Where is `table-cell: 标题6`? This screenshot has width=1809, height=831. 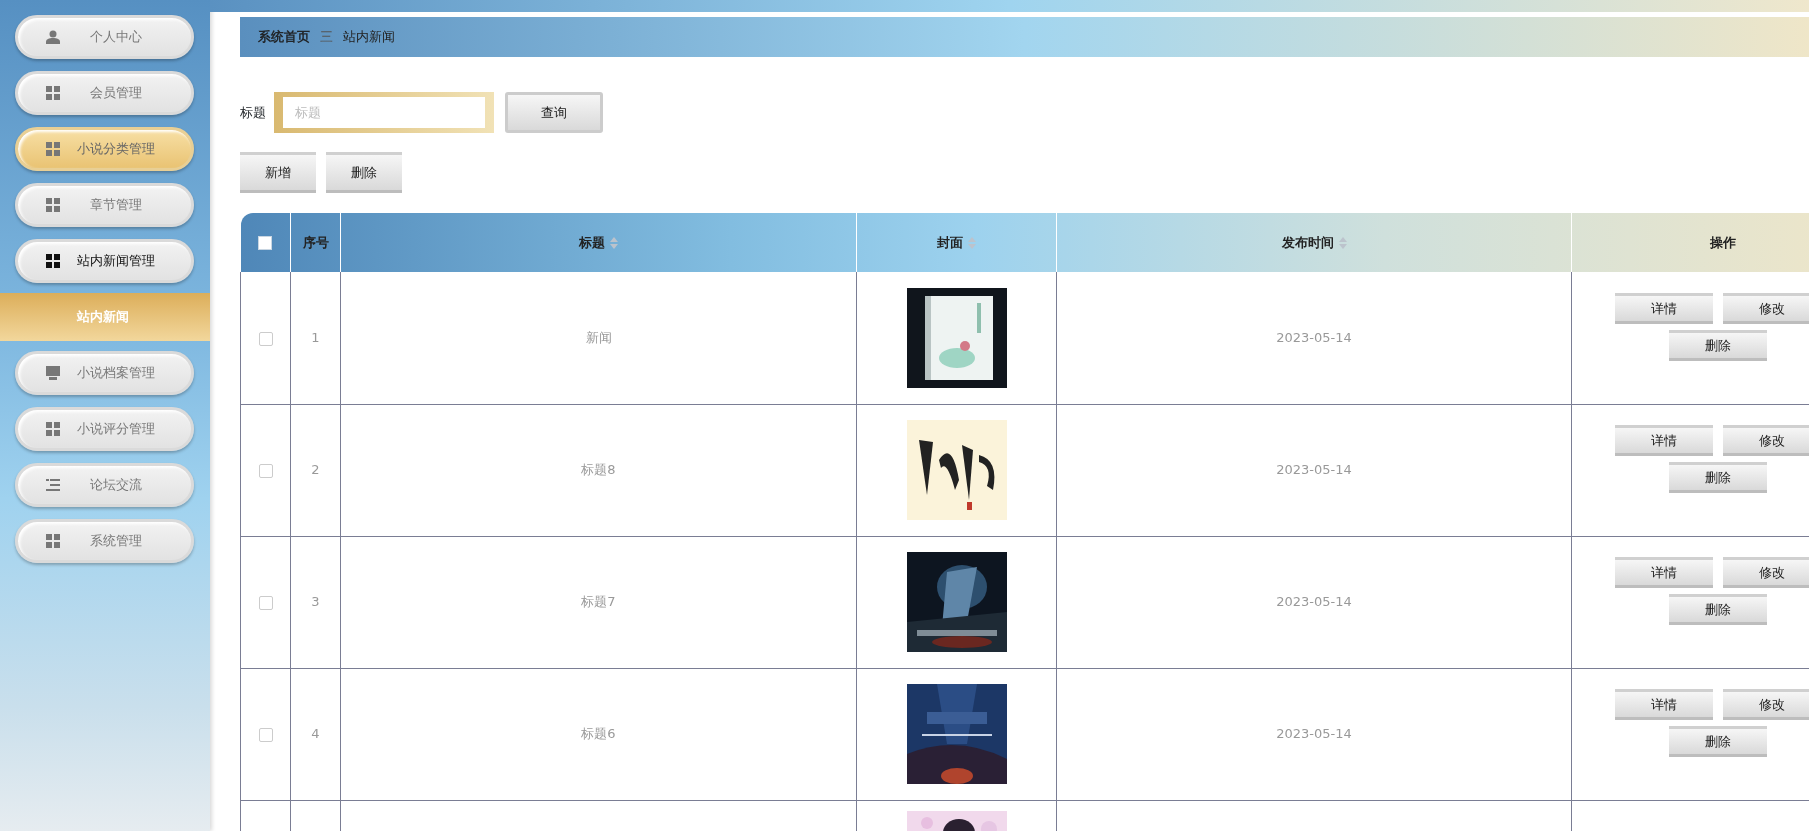
table-cell: 标题6 is located at coordinates (598, 734).